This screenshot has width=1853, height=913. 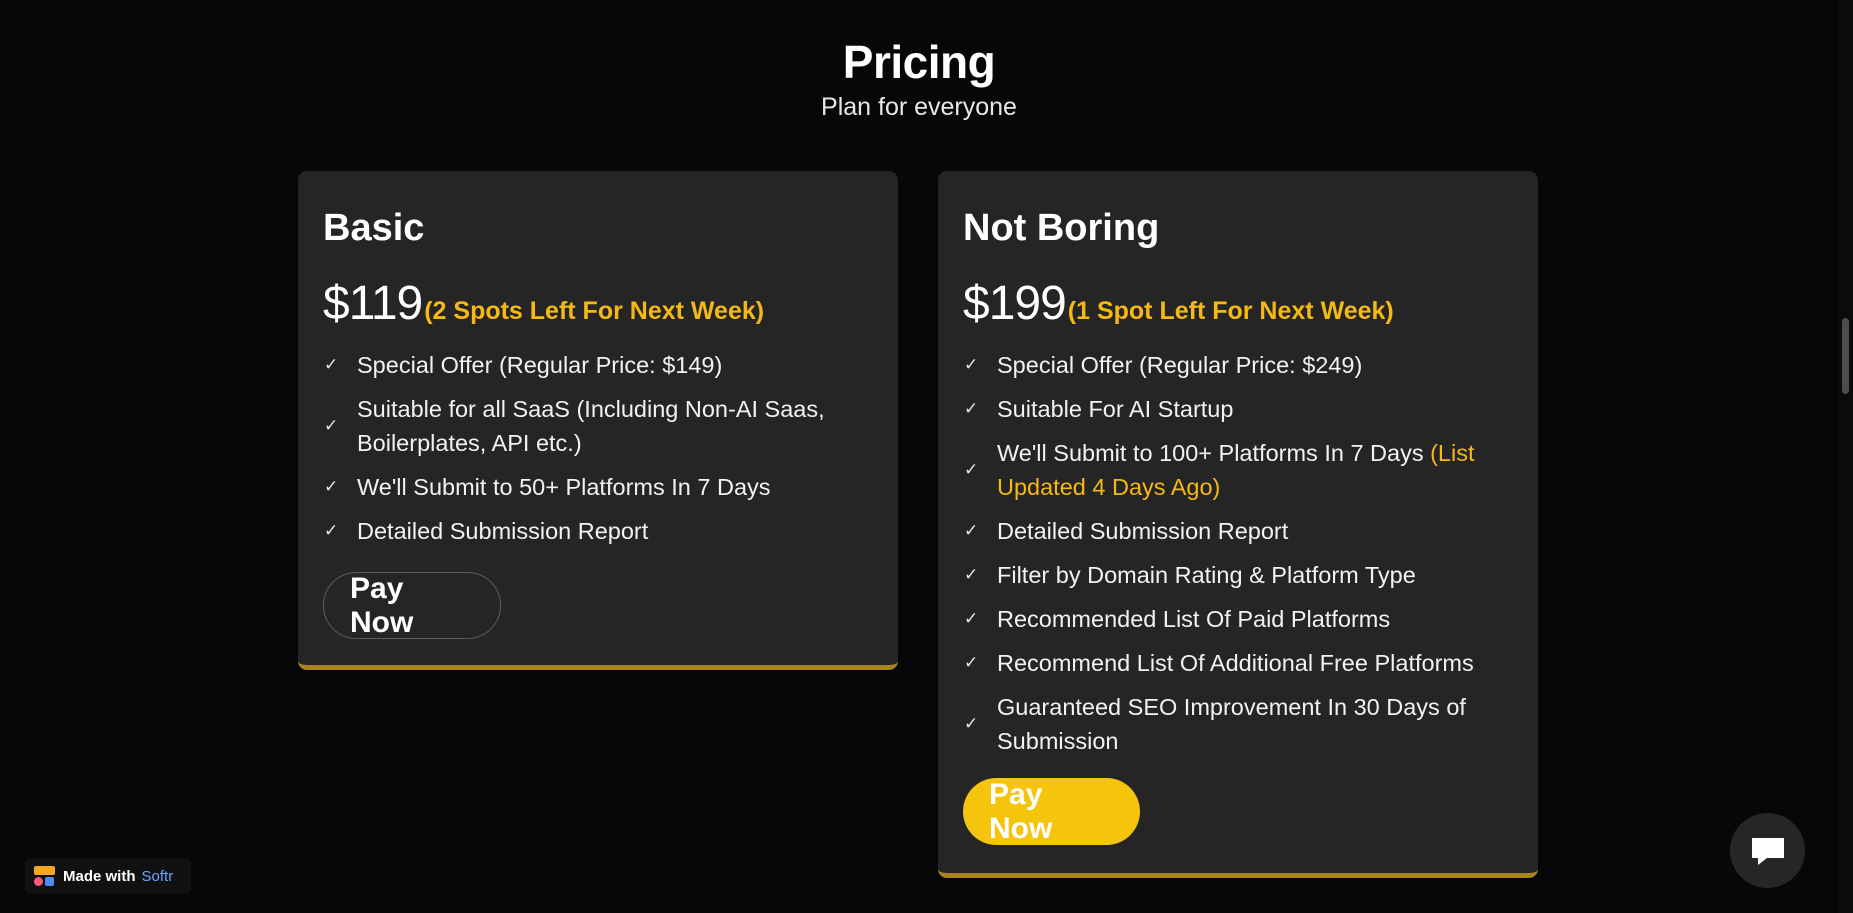 What do you see at coordinates (1061, 228) in the screenshot?
I see `plan-name: Not Boring` at bounding box center [1061, 228].